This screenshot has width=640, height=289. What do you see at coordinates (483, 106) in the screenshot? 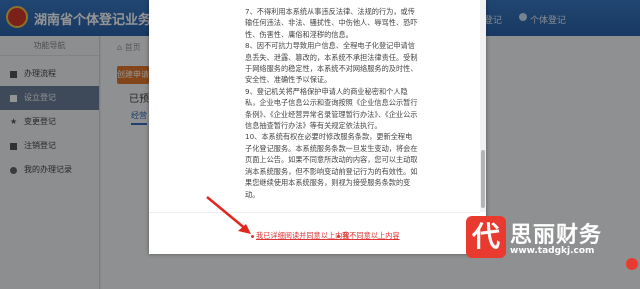
I see `modal-scrollbar` at bounding box center [483, 106].